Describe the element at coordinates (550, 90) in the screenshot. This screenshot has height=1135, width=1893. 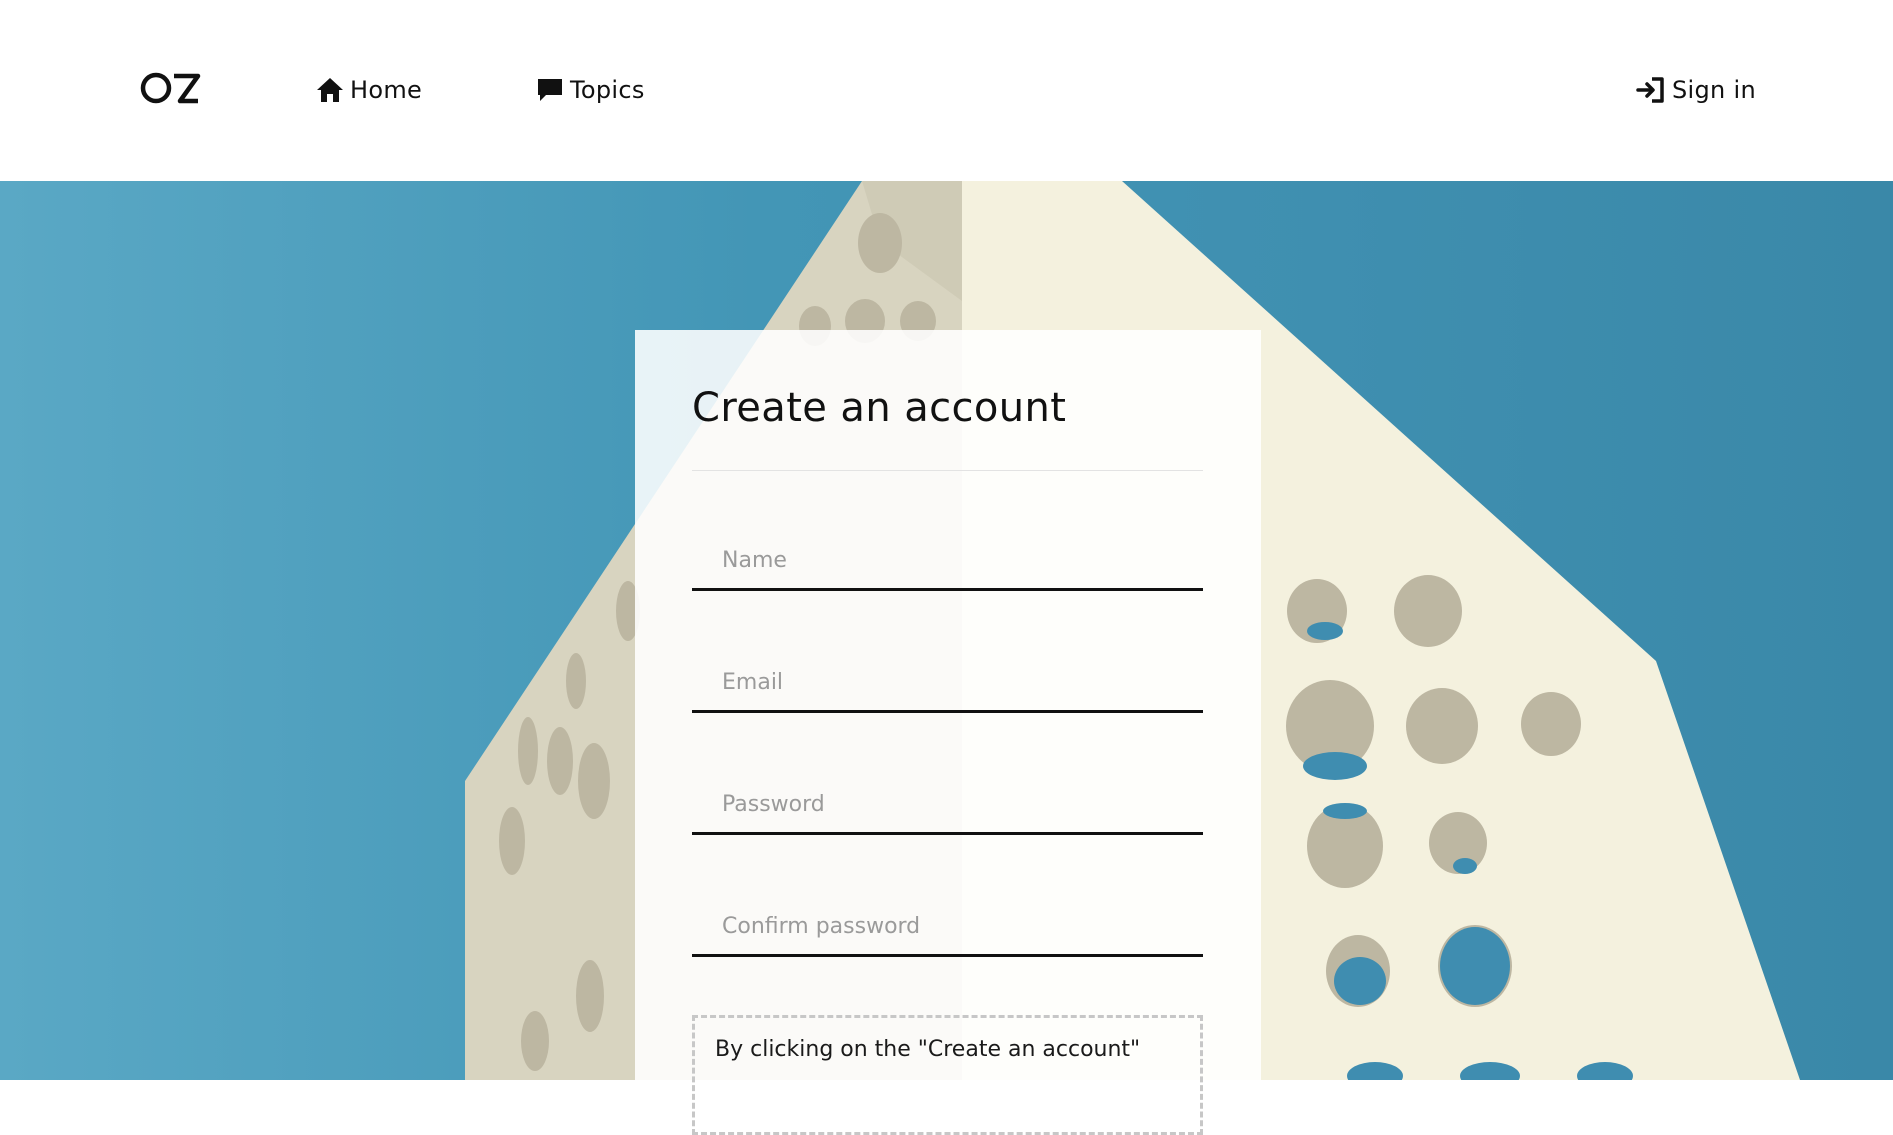
I see `chat-bubble-icon` at that location.